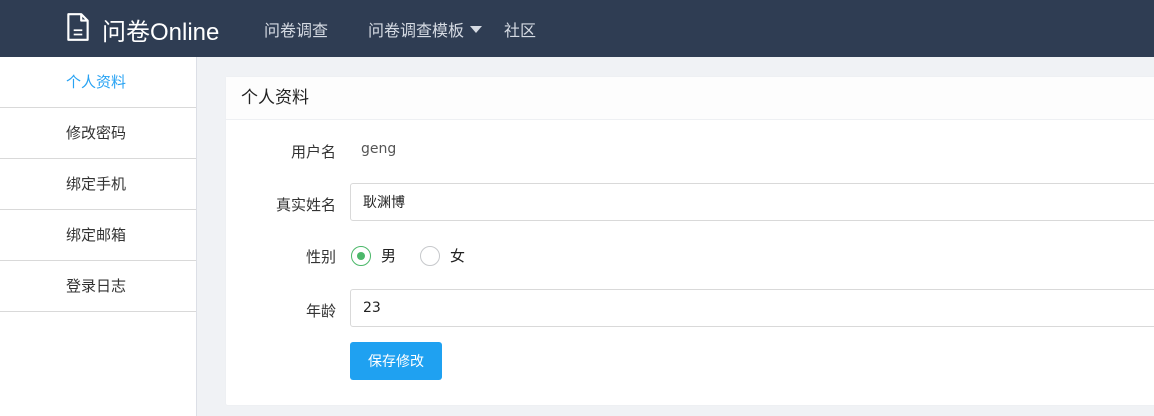 This screenshot has width=1154, height=416. Describe the element at coordinates (442, 255) in the screenshot. I see `gender-female-radio: 女` at that location.